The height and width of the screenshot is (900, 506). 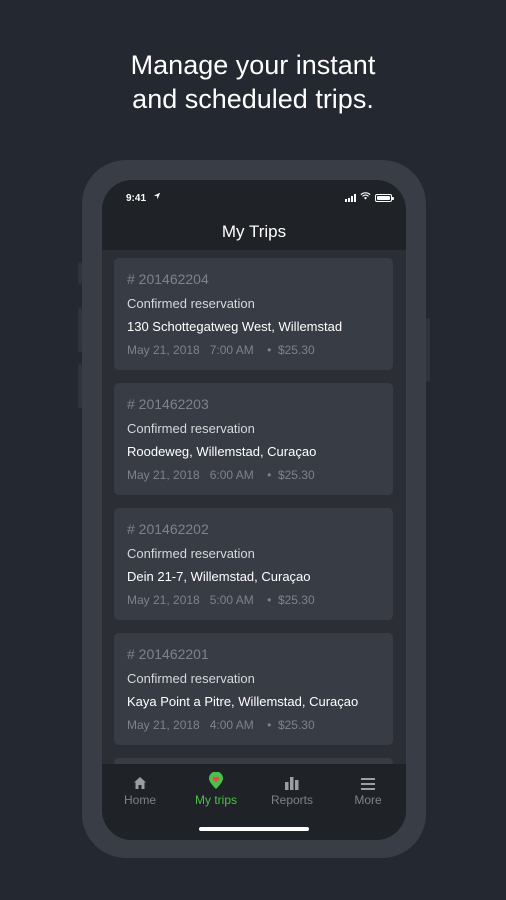 What do you see at coordinates (253, 82) in the screenshot?
I see `headline: Manage your instant and scheduled trips.` at bounding box center [253, 82].